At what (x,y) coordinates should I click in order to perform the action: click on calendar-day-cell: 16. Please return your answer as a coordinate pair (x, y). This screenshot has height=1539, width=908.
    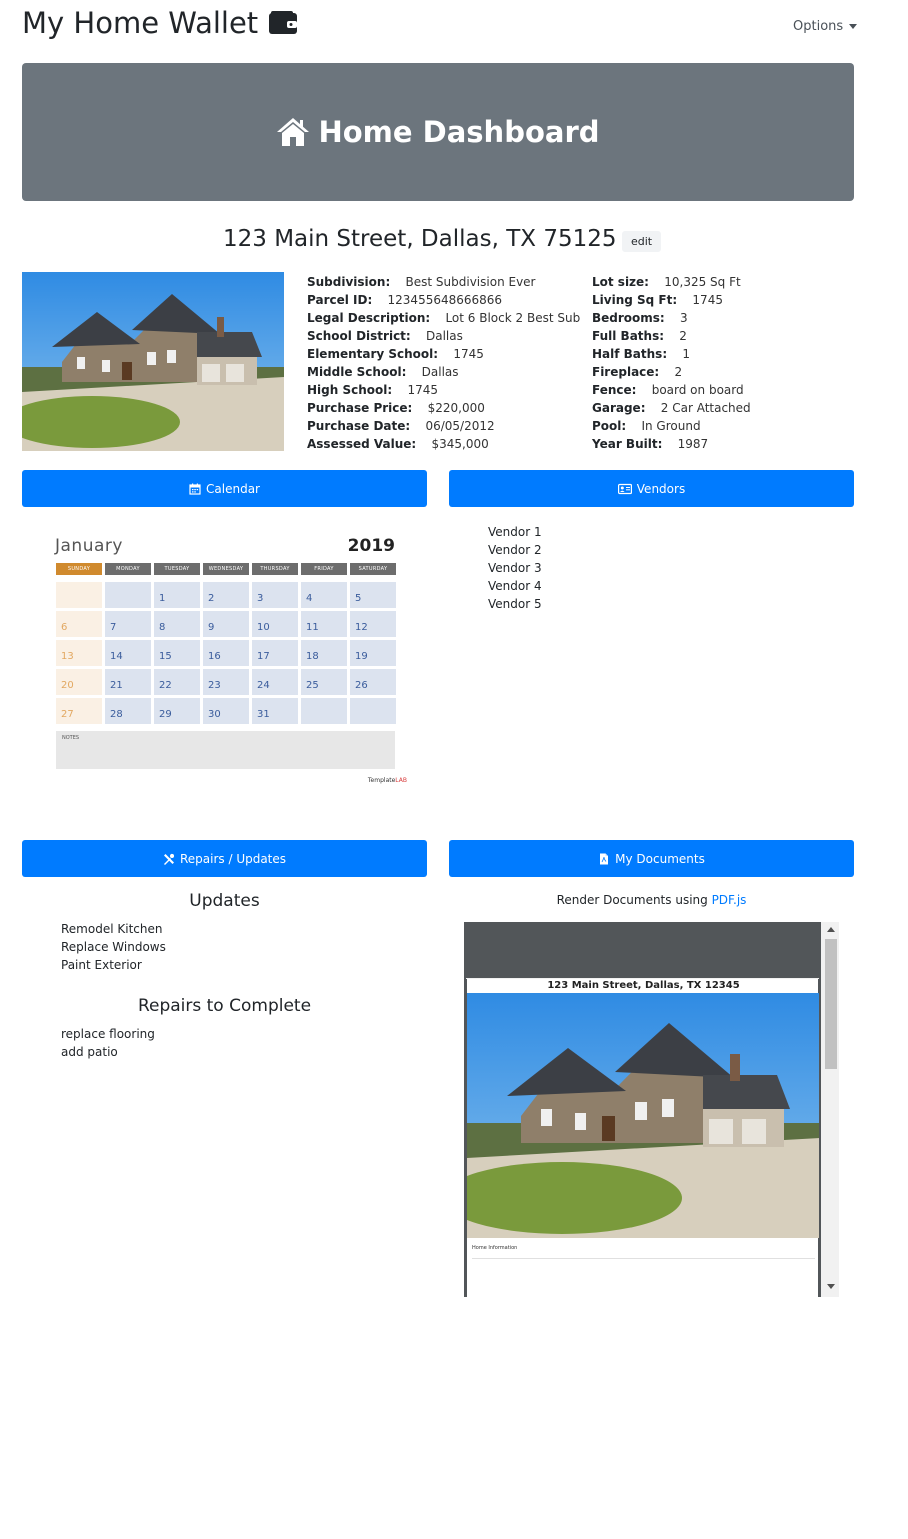
    Looking at the image, I should click on (226, 653).